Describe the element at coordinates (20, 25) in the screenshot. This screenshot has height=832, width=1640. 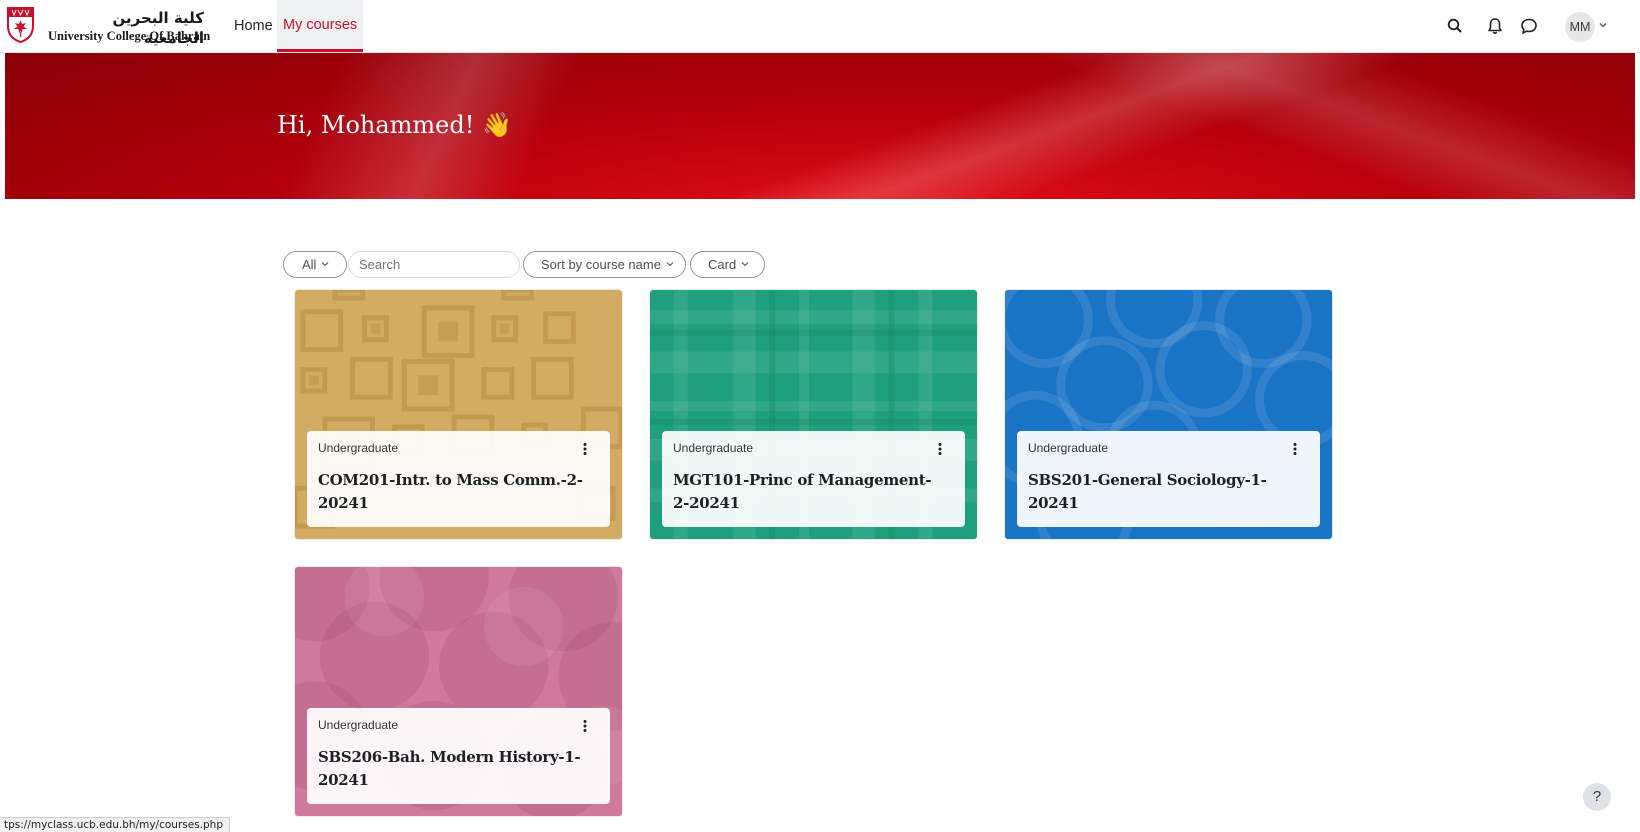
I see `college-crest-icon` at that location.